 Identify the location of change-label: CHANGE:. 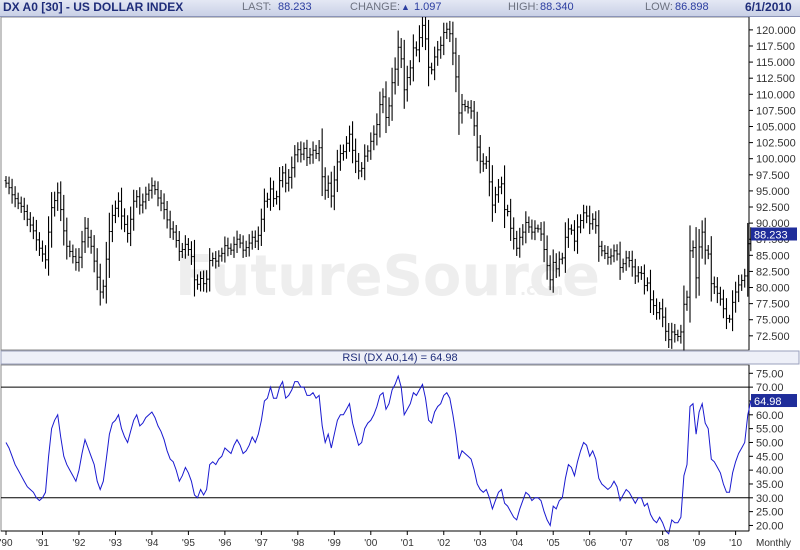
(375, 7).